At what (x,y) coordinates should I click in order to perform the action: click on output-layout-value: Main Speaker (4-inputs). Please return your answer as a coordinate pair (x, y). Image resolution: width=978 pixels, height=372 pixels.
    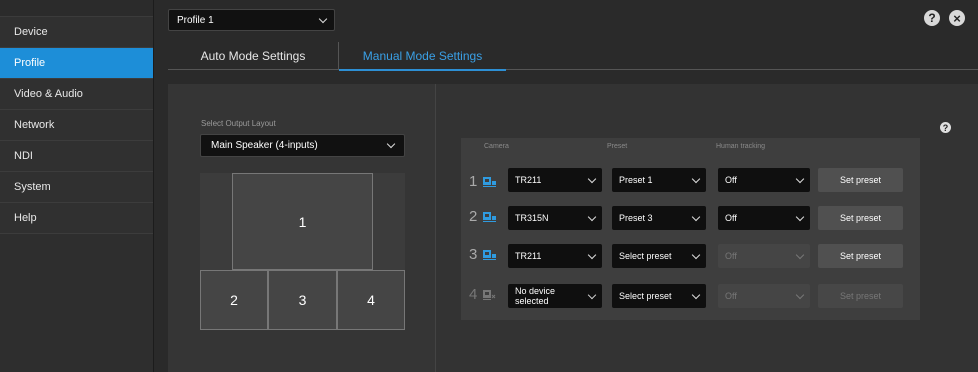
    Looking at the image, I should click on (264, 145).